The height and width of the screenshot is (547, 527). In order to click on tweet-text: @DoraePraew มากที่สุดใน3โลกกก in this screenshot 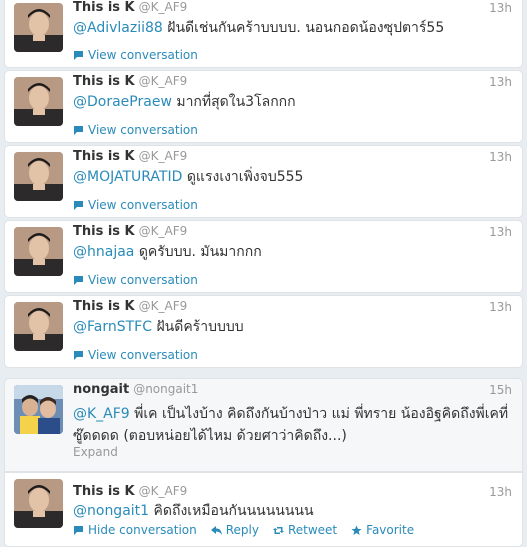, I will do `click(292, 102)`.